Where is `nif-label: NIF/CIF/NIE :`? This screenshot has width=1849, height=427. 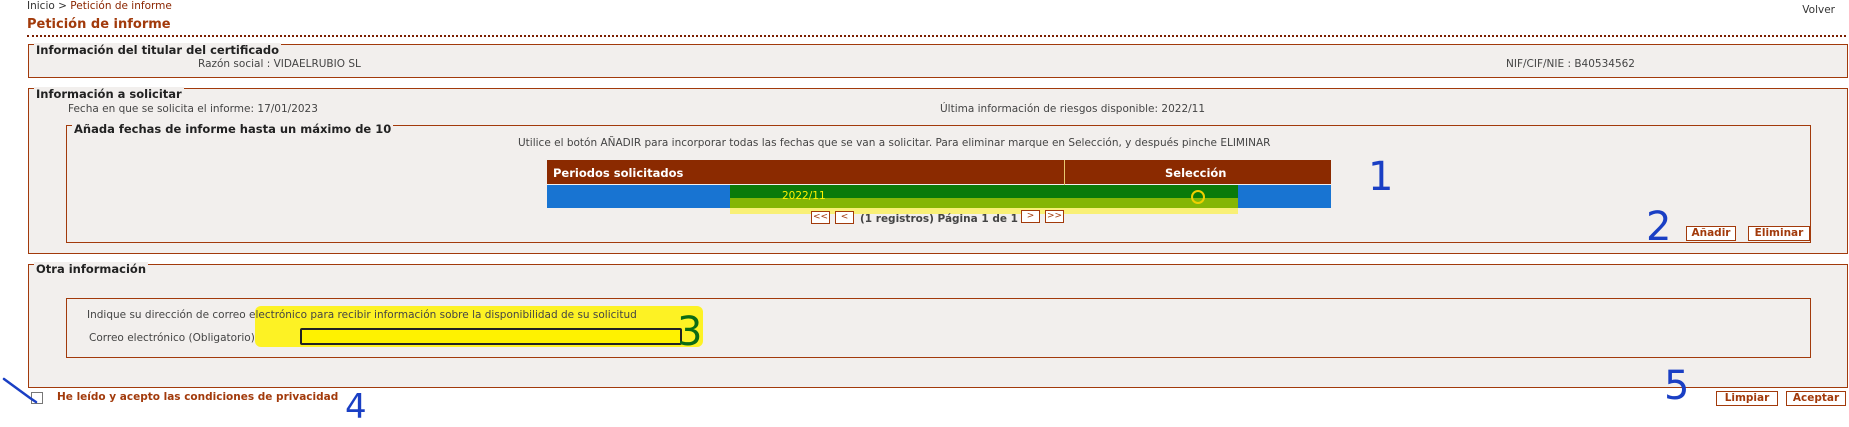
nif-label: NIF/CIF/NIE : is located at coordinates (1538, 64).